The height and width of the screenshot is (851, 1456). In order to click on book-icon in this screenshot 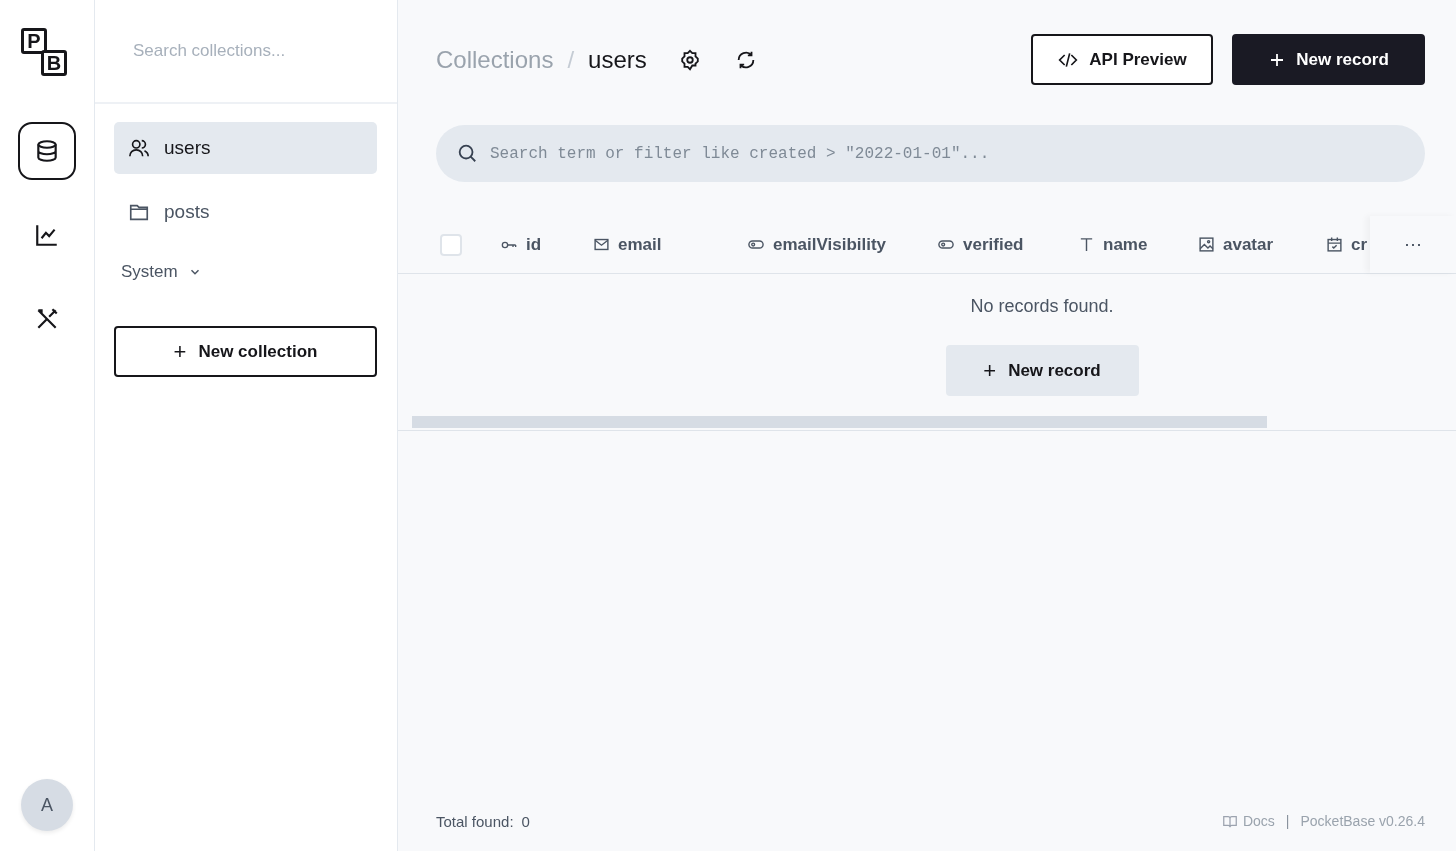, I will do `click(1229, 821)`.